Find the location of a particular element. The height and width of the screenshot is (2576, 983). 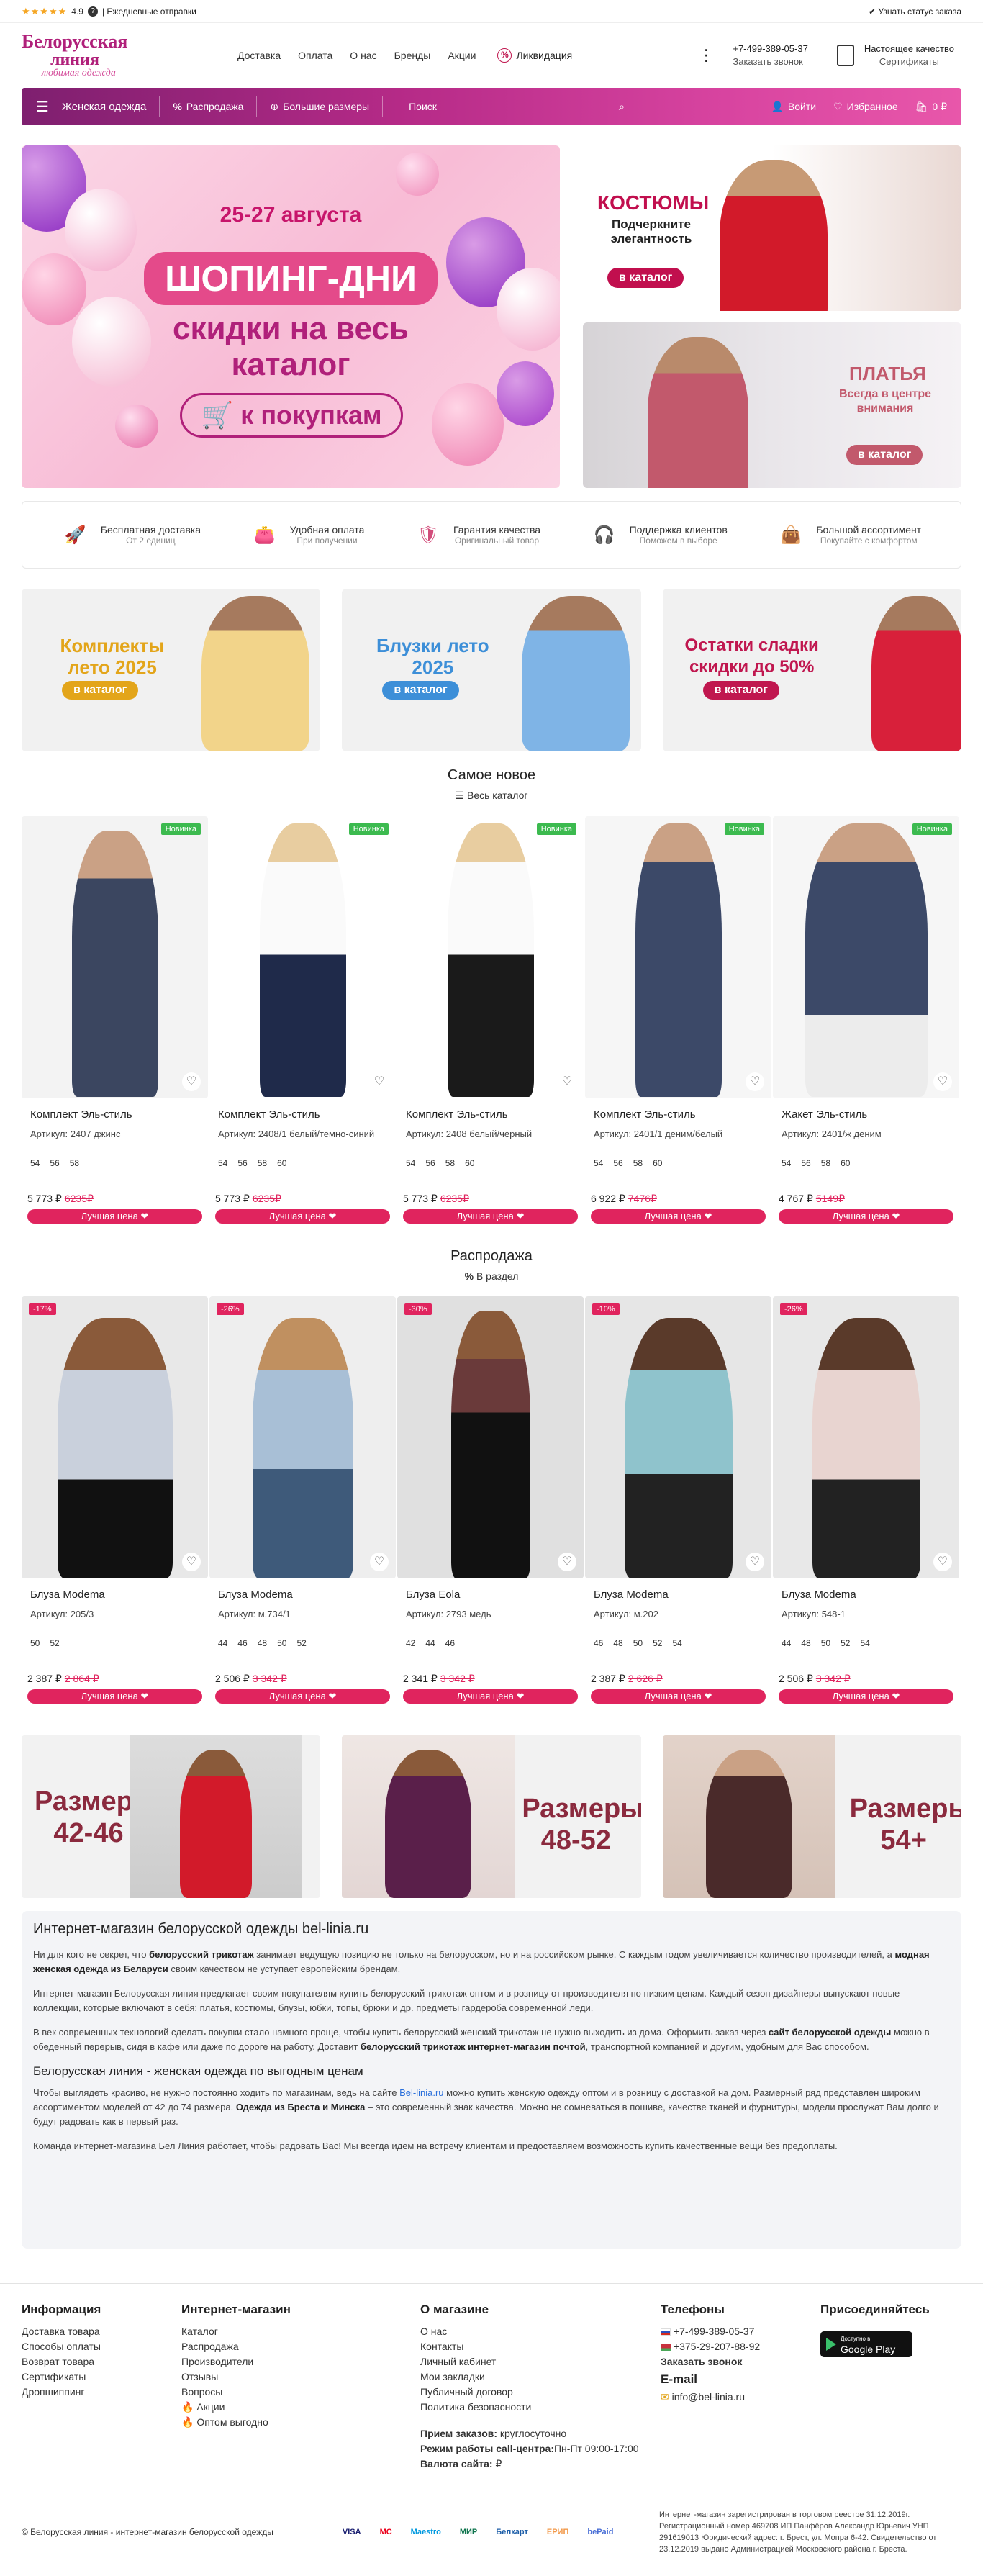

footer-link: Контакты is located at coordinates (540, 2347).